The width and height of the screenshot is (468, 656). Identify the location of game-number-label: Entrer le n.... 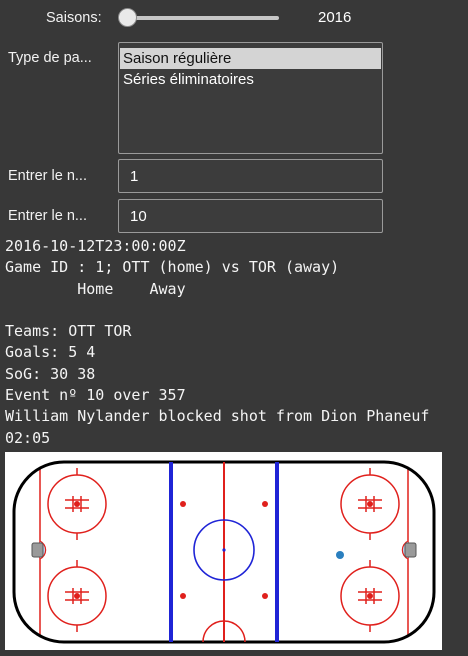
(47, 176).